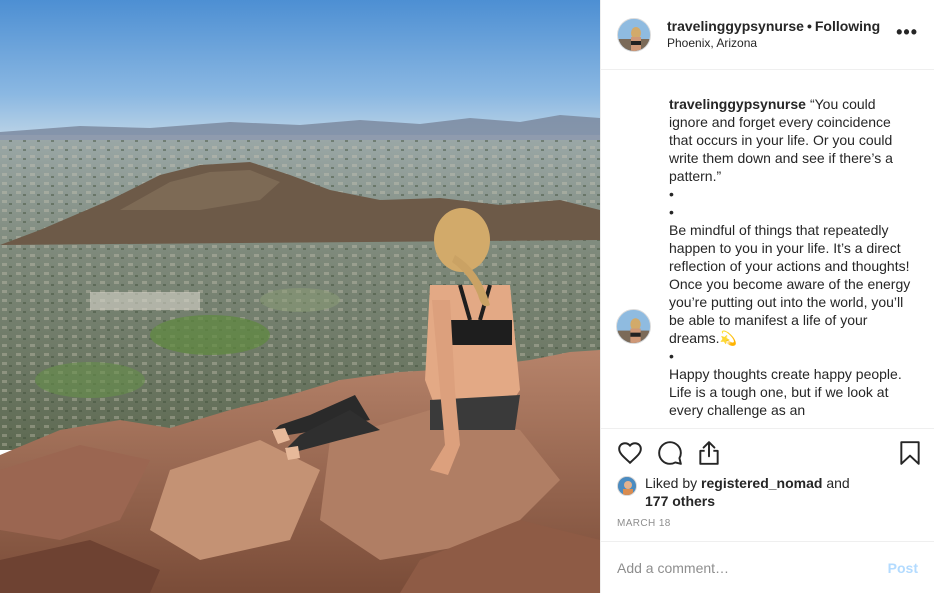  I want to click on liker-username: registered_nomad, so click(761, 483).